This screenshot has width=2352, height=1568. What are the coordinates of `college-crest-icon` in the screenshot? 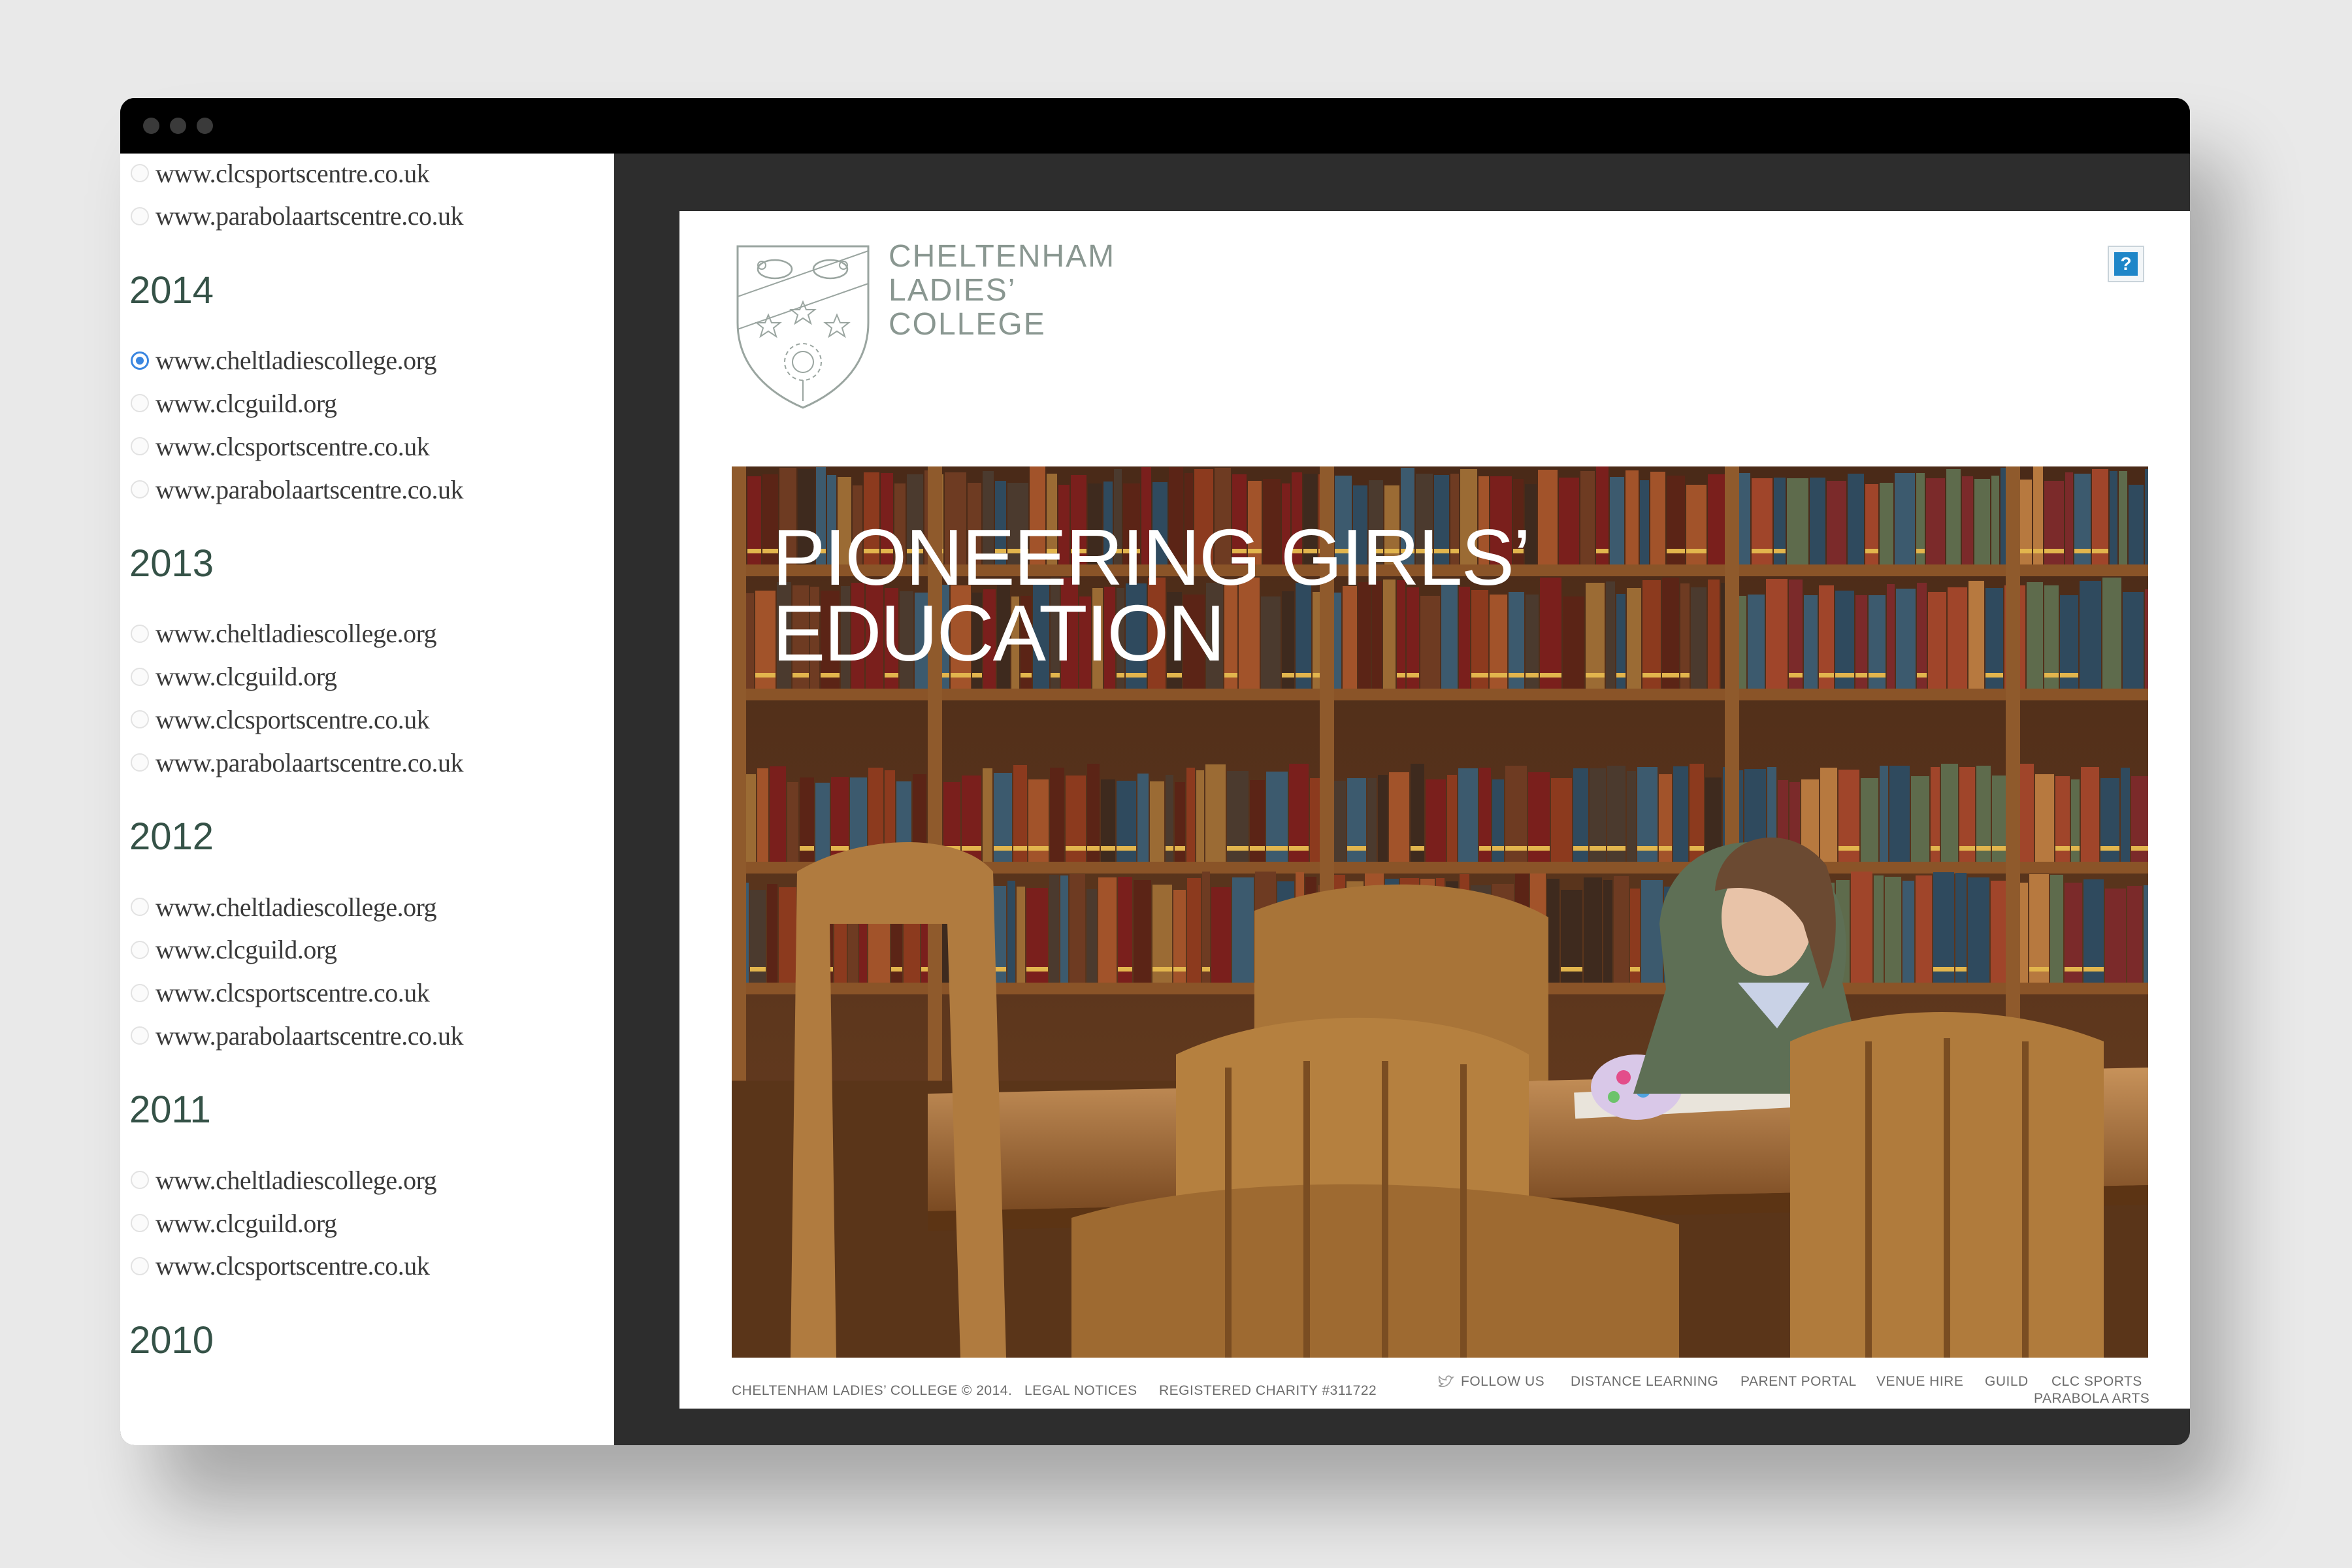 It's located at (803, 327).